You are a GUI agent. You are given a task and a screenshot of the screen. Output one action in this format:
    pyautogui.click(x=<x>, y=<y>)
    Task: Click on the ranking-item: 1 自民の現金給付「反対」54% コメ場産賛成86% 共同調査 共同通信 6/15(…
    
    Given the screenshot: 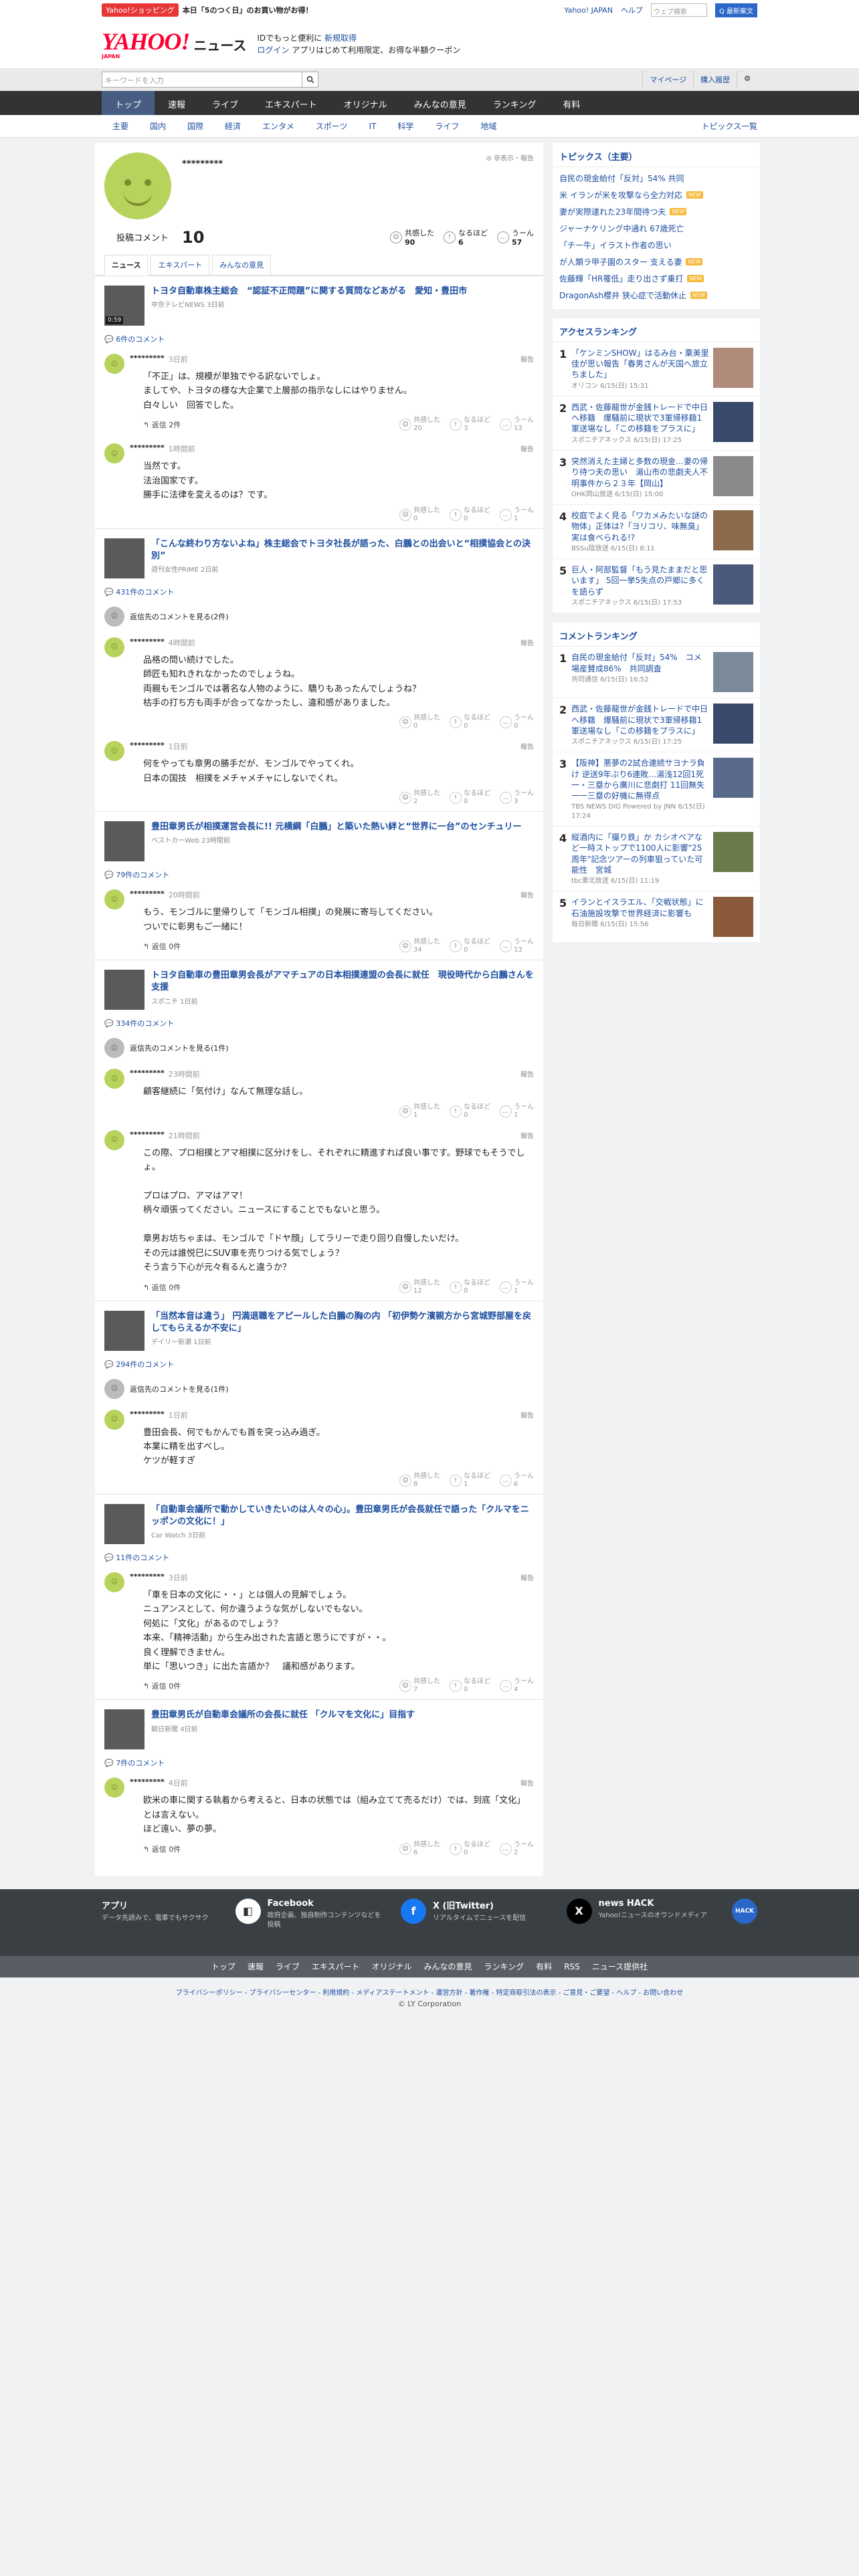 What is the action you would take?
    pyautogui.click(x=656, y=673)
    